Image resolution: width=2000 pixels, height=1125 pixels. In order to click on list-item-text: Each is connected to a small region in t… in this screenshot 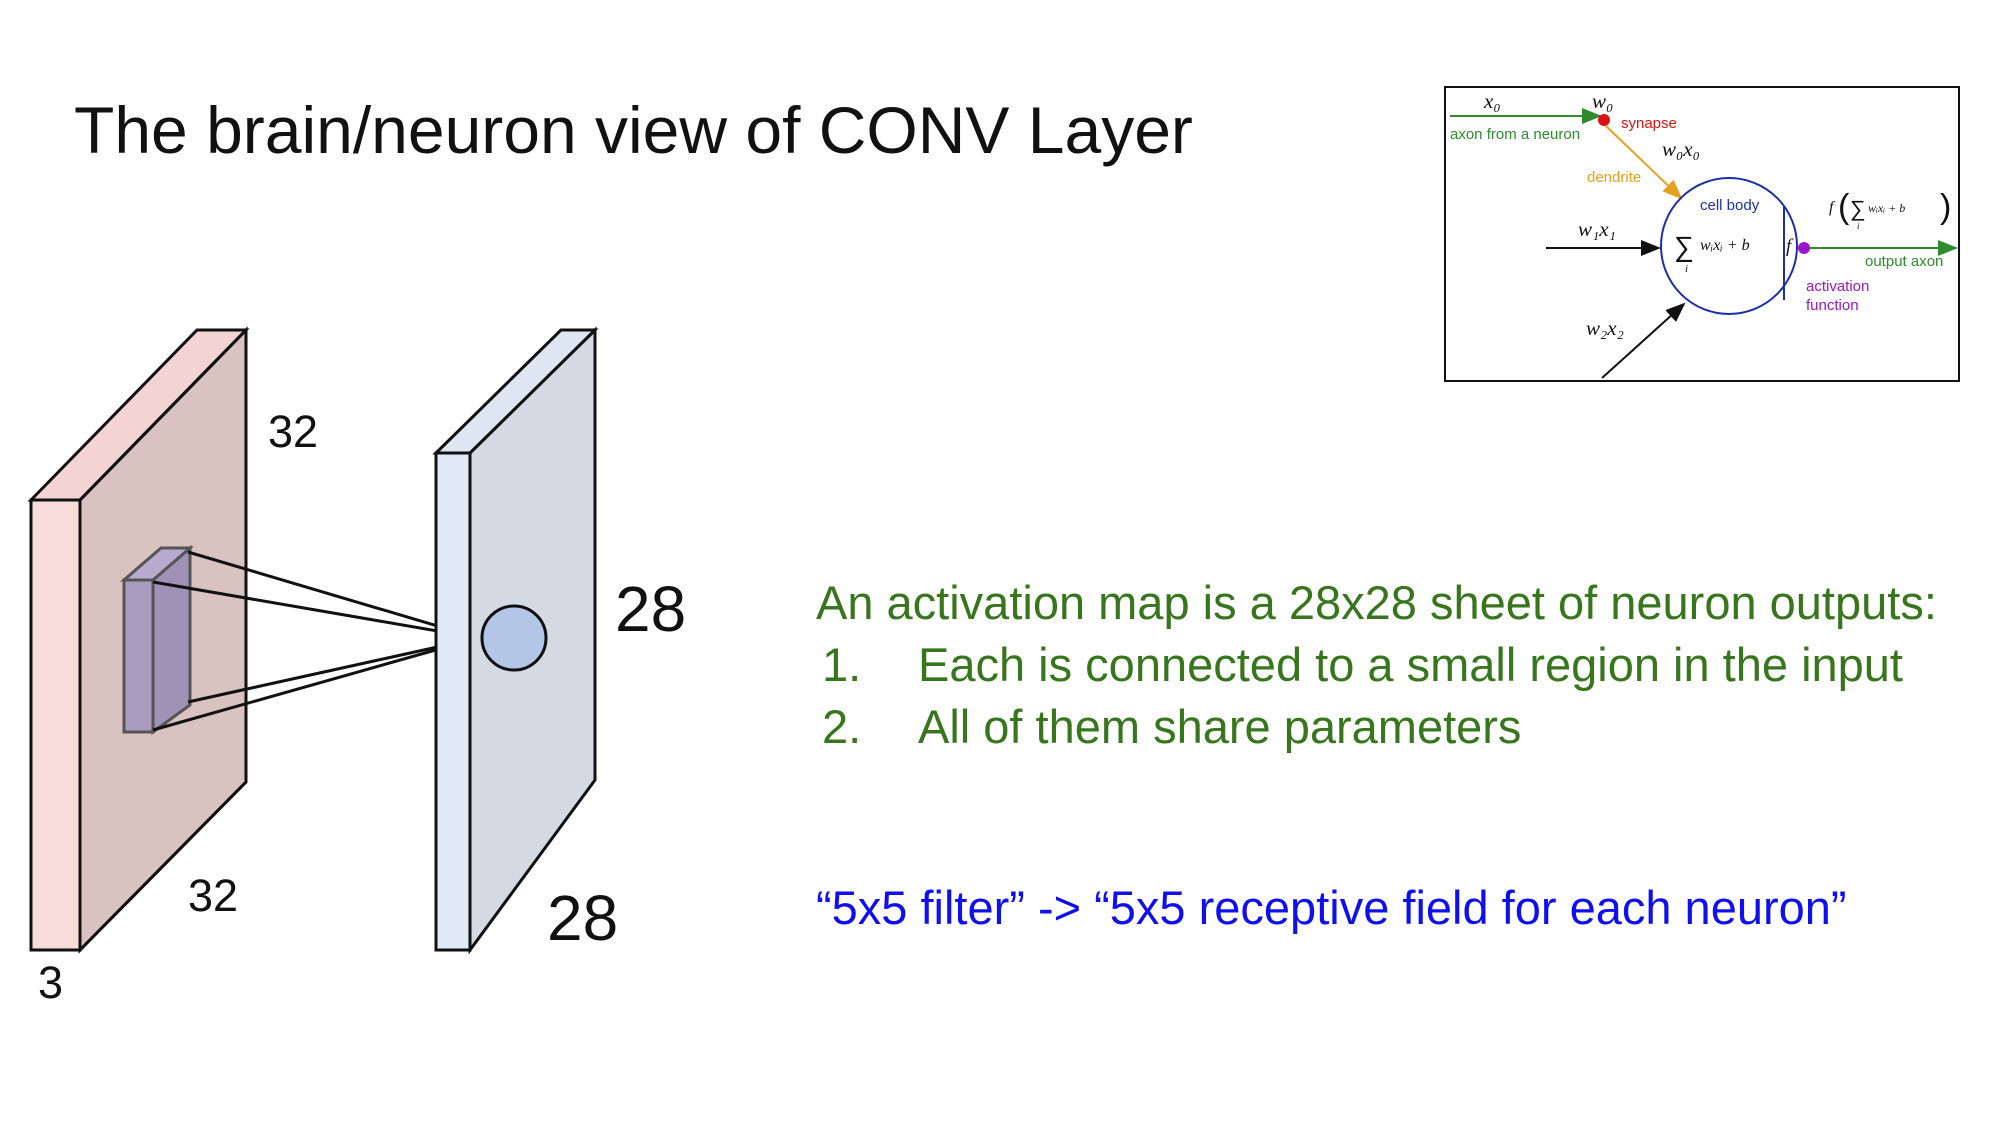, I will do `click(1410, 664)`.